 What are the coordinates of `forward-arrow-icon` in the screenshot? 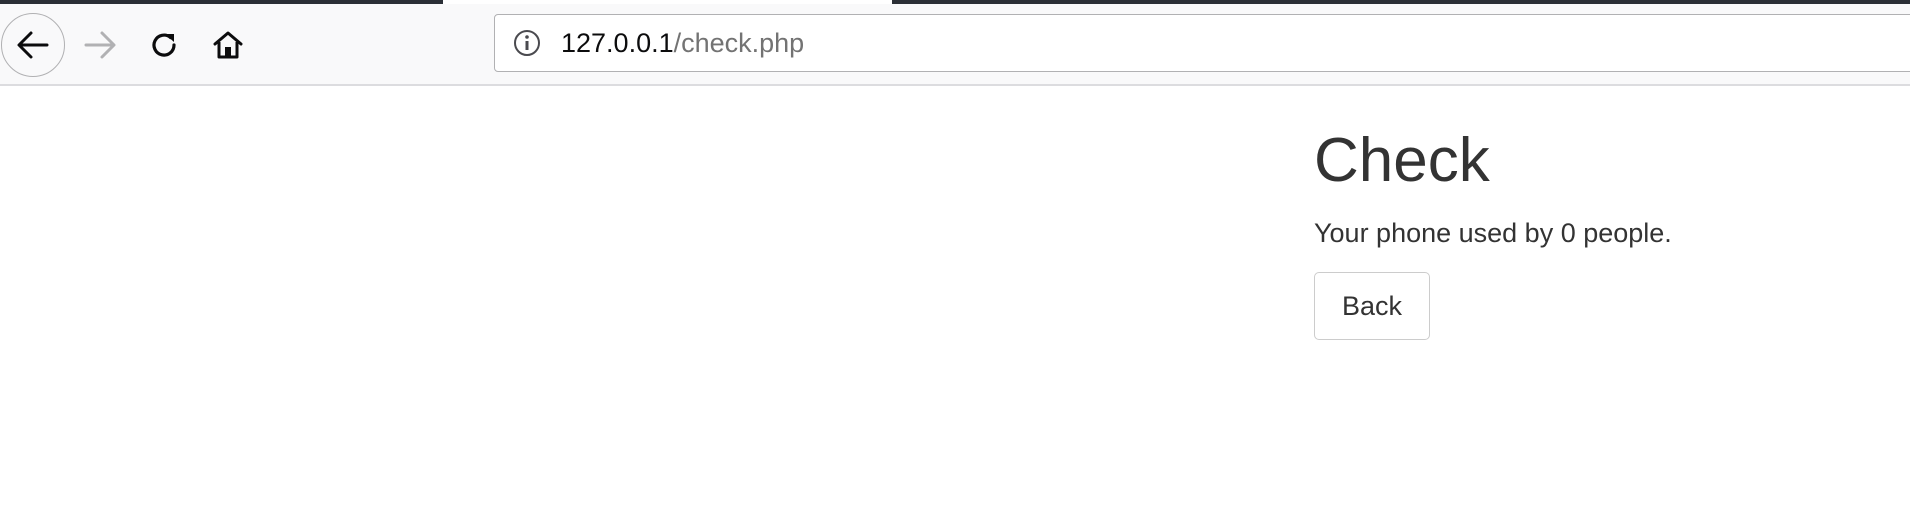 It's located at (100, 45).